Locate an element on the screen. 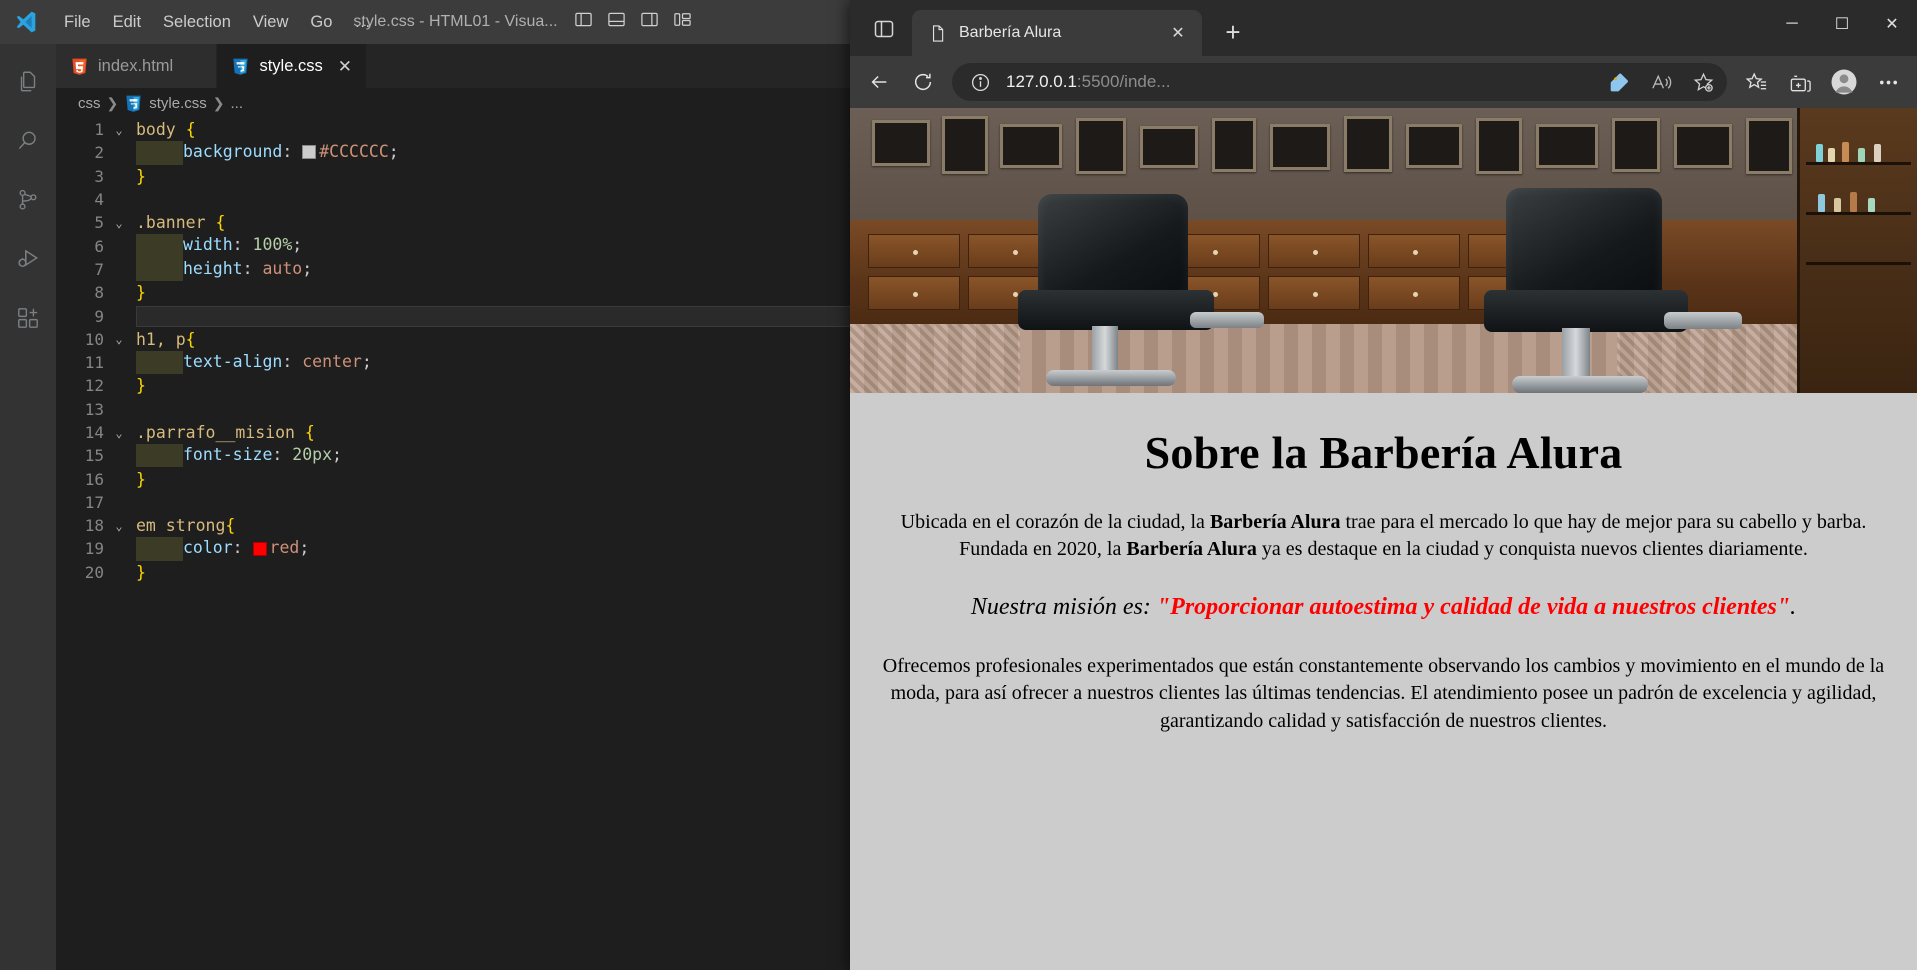 The width and height of the screenshot is (1917, 970). css-value: center is located at coordinates (332, 362).